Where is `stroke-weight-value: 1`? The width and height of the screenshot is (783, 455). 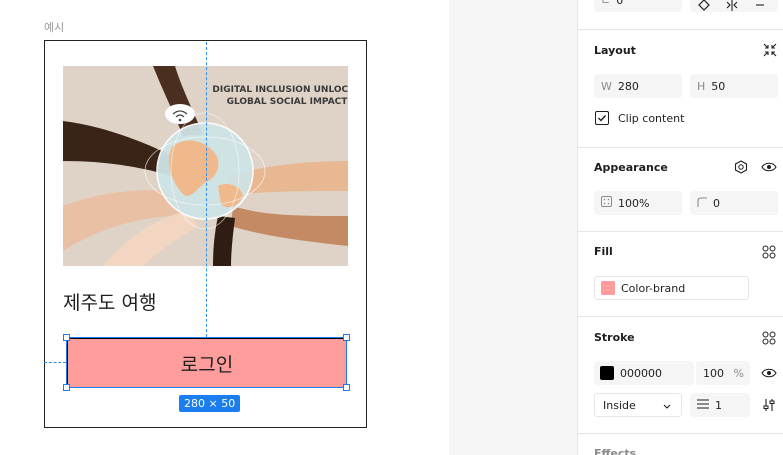 stroke-weight-value: 1 is located at coordinates (718, 405).